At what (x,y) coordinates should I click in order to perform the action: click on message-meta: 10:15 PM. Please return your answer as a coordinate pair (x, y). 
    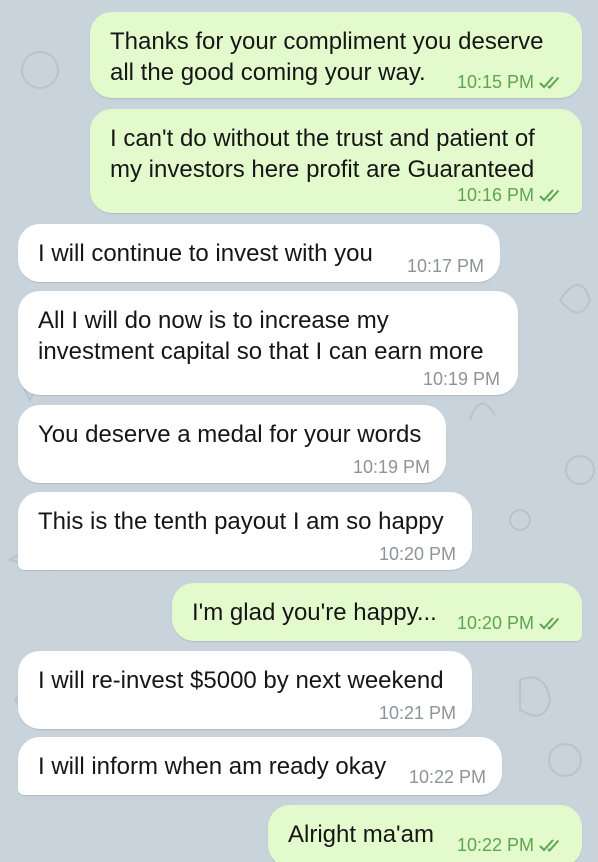
    Looking at the image, I should click on (511, 82).